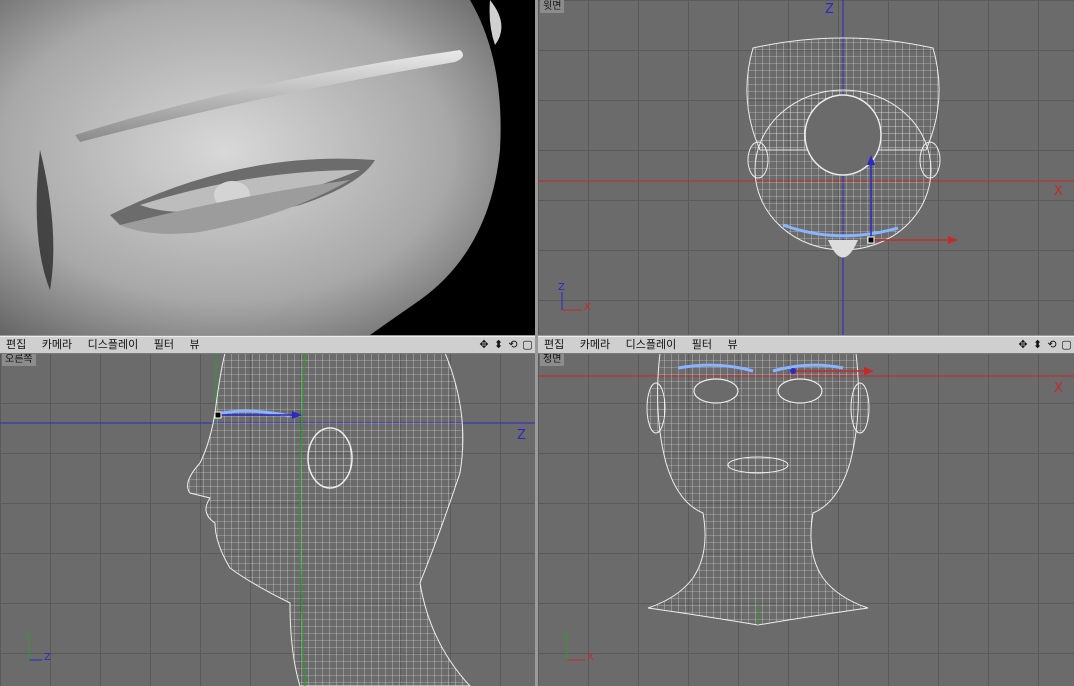 The height and width of the screenshot is (686, 1074). Describe the element at coordinates (552, 6) in the screenshot. I see `viewport-label: 윗면` at that location.